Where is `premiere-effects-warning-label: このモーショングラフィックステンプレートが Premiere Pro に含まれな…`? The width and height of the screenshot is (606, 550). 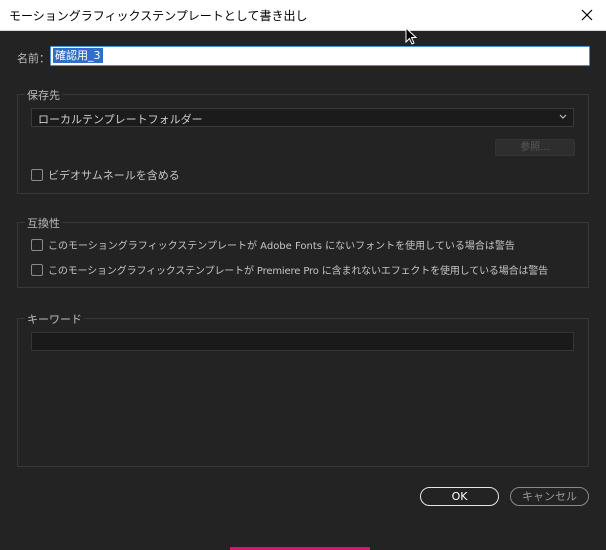 premiere-effects-warning-label: このモーショングラフィックステンプレートが Premiere Pro に含まれな… is located at coordinates (298, 271).